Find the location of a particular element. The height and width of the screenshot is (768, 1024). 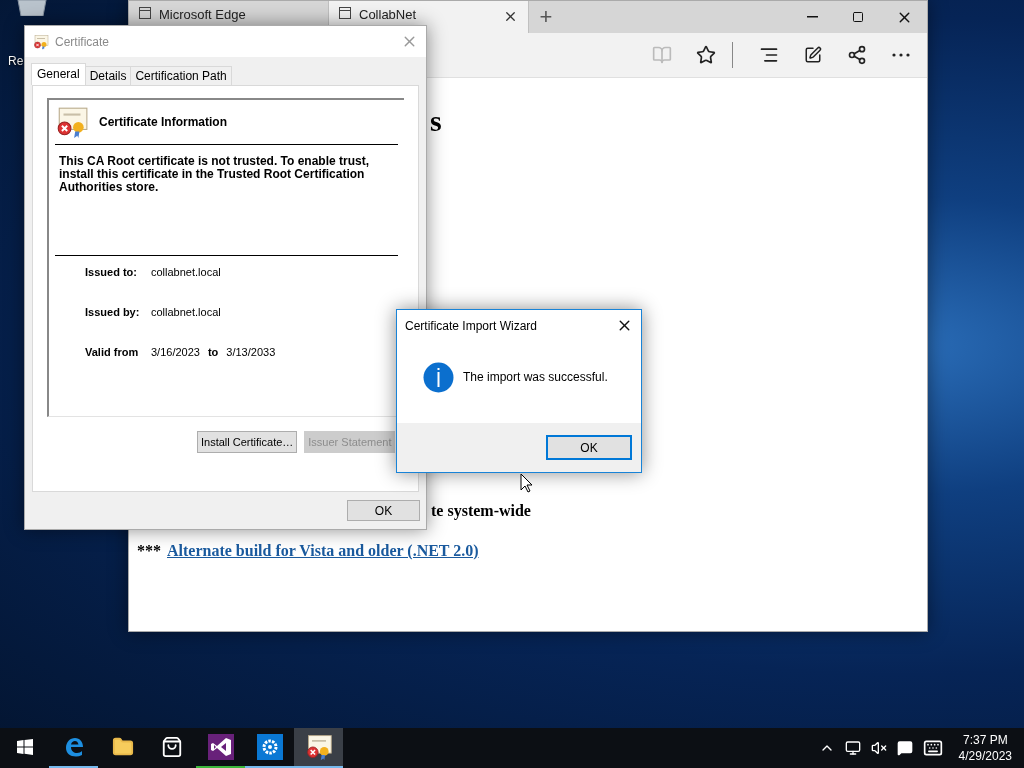

field-label: Issued to: is located at coordinates (111, 272).